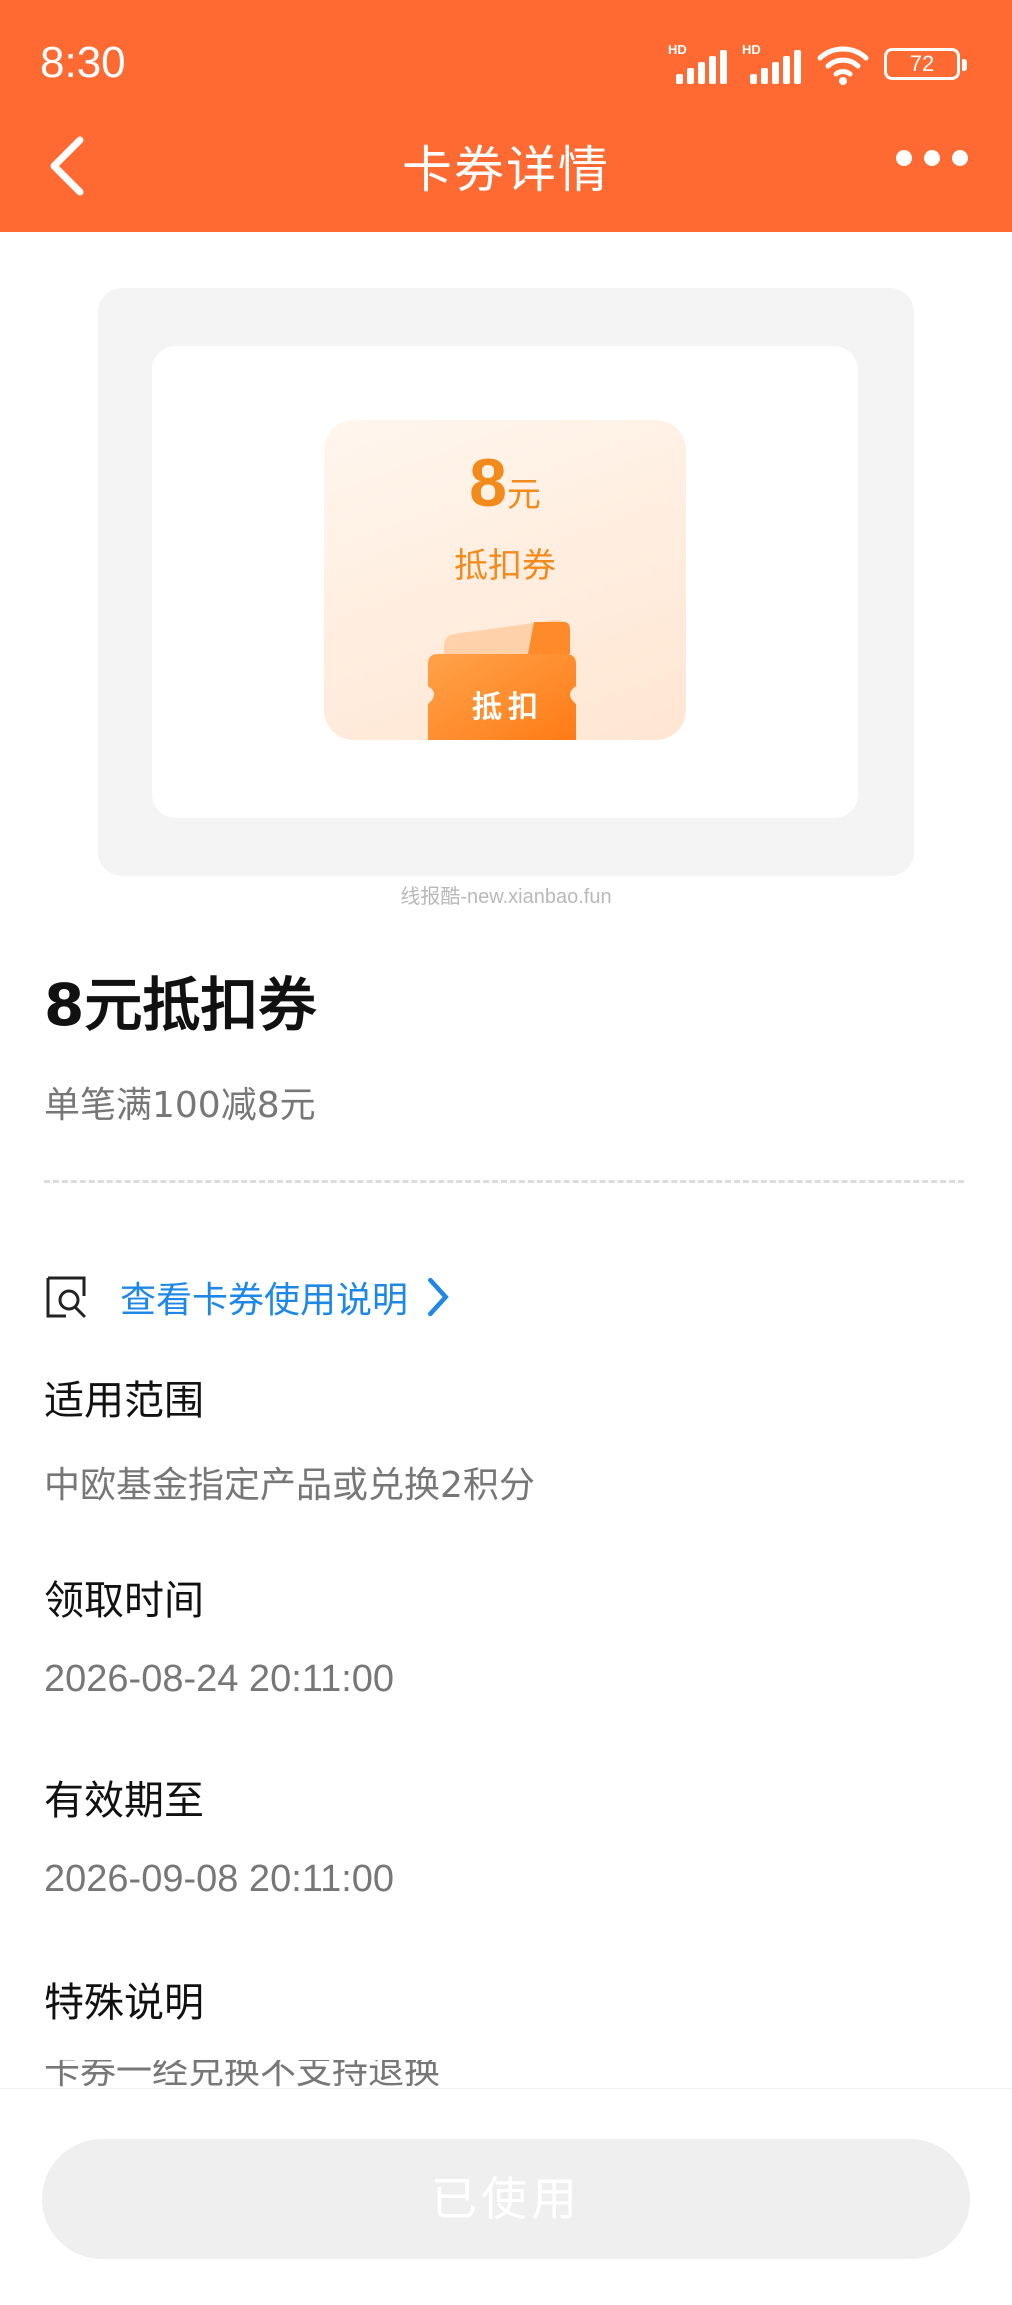 This screenshot has width=1012, height=2305. Describe the element at coordinates (698, 64) in the screenshot. I see `cellular-signal-icon: HD` at that location.